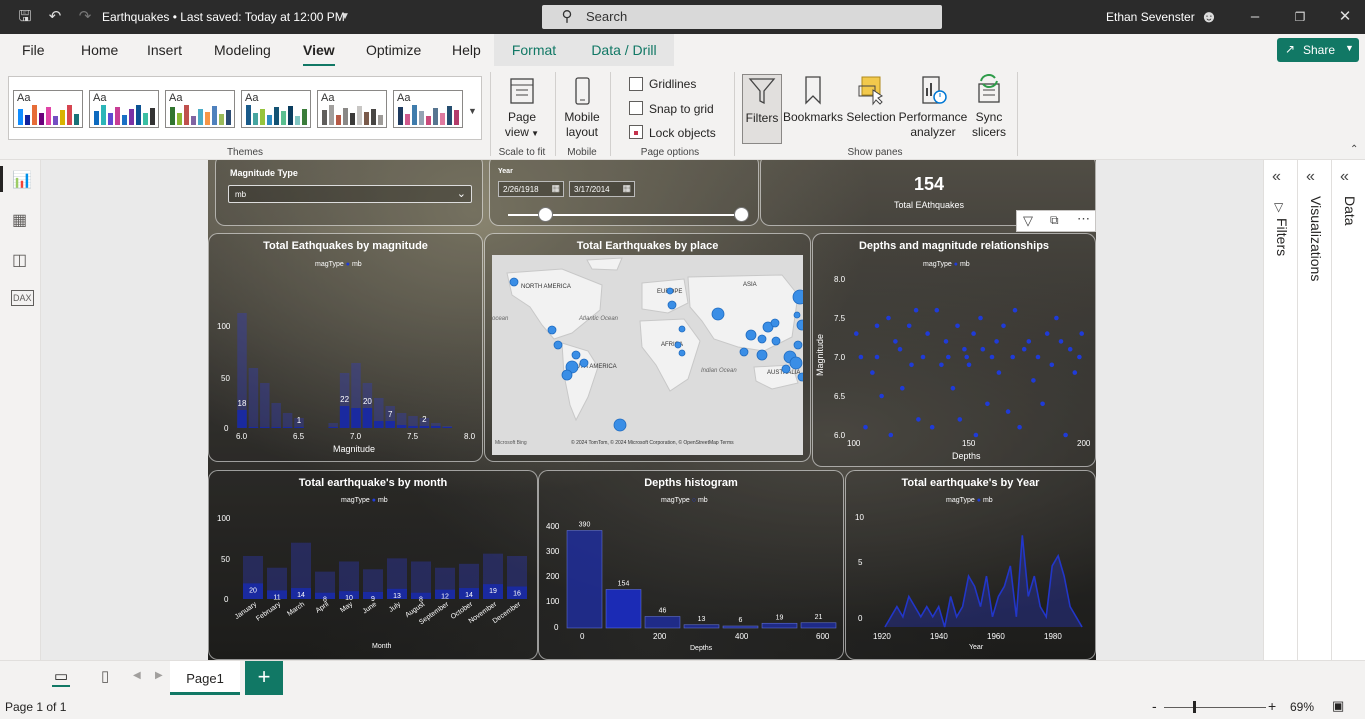  Describe the element at coordinates (466, 50) in the screenshot. I see `menu-help: Help` at that location.